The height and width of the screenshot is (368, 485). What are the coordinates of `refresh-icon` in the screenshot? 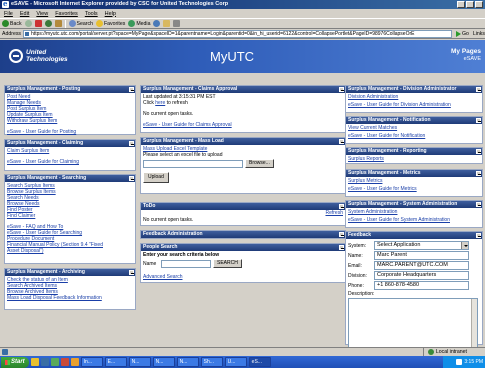 It's located at (48, 23).